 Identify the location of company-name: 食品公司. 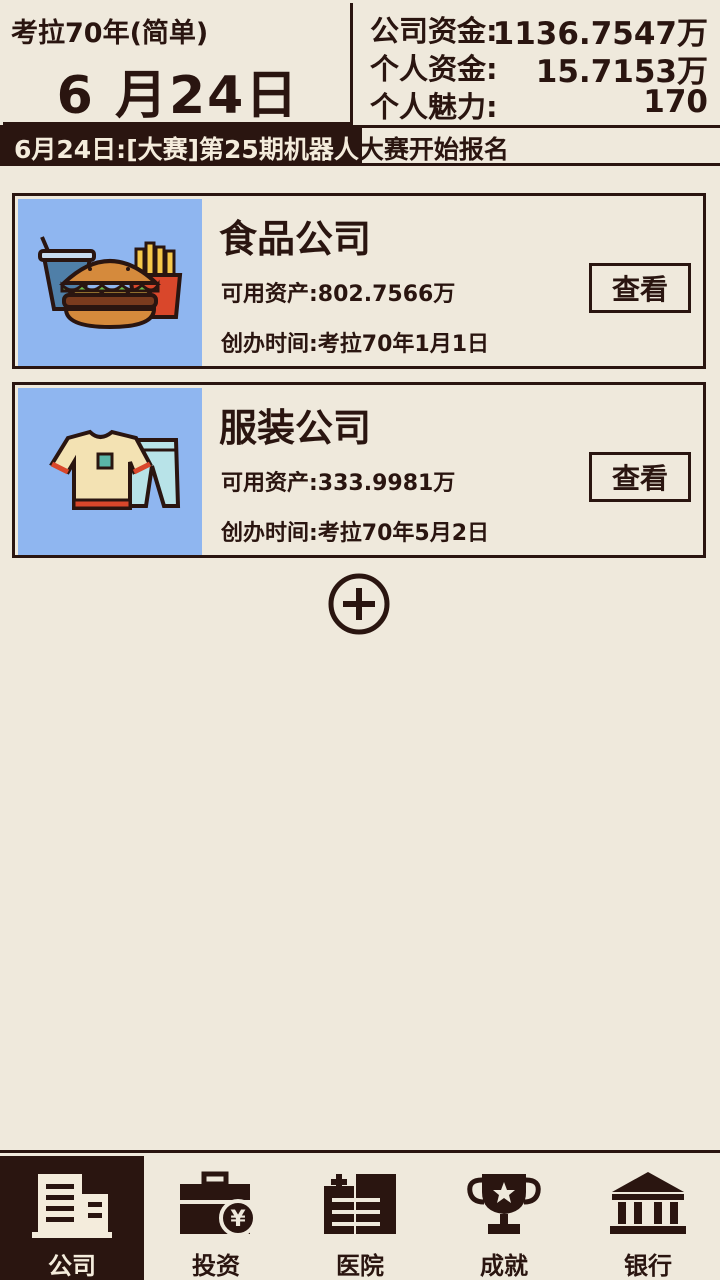
(295, 239).